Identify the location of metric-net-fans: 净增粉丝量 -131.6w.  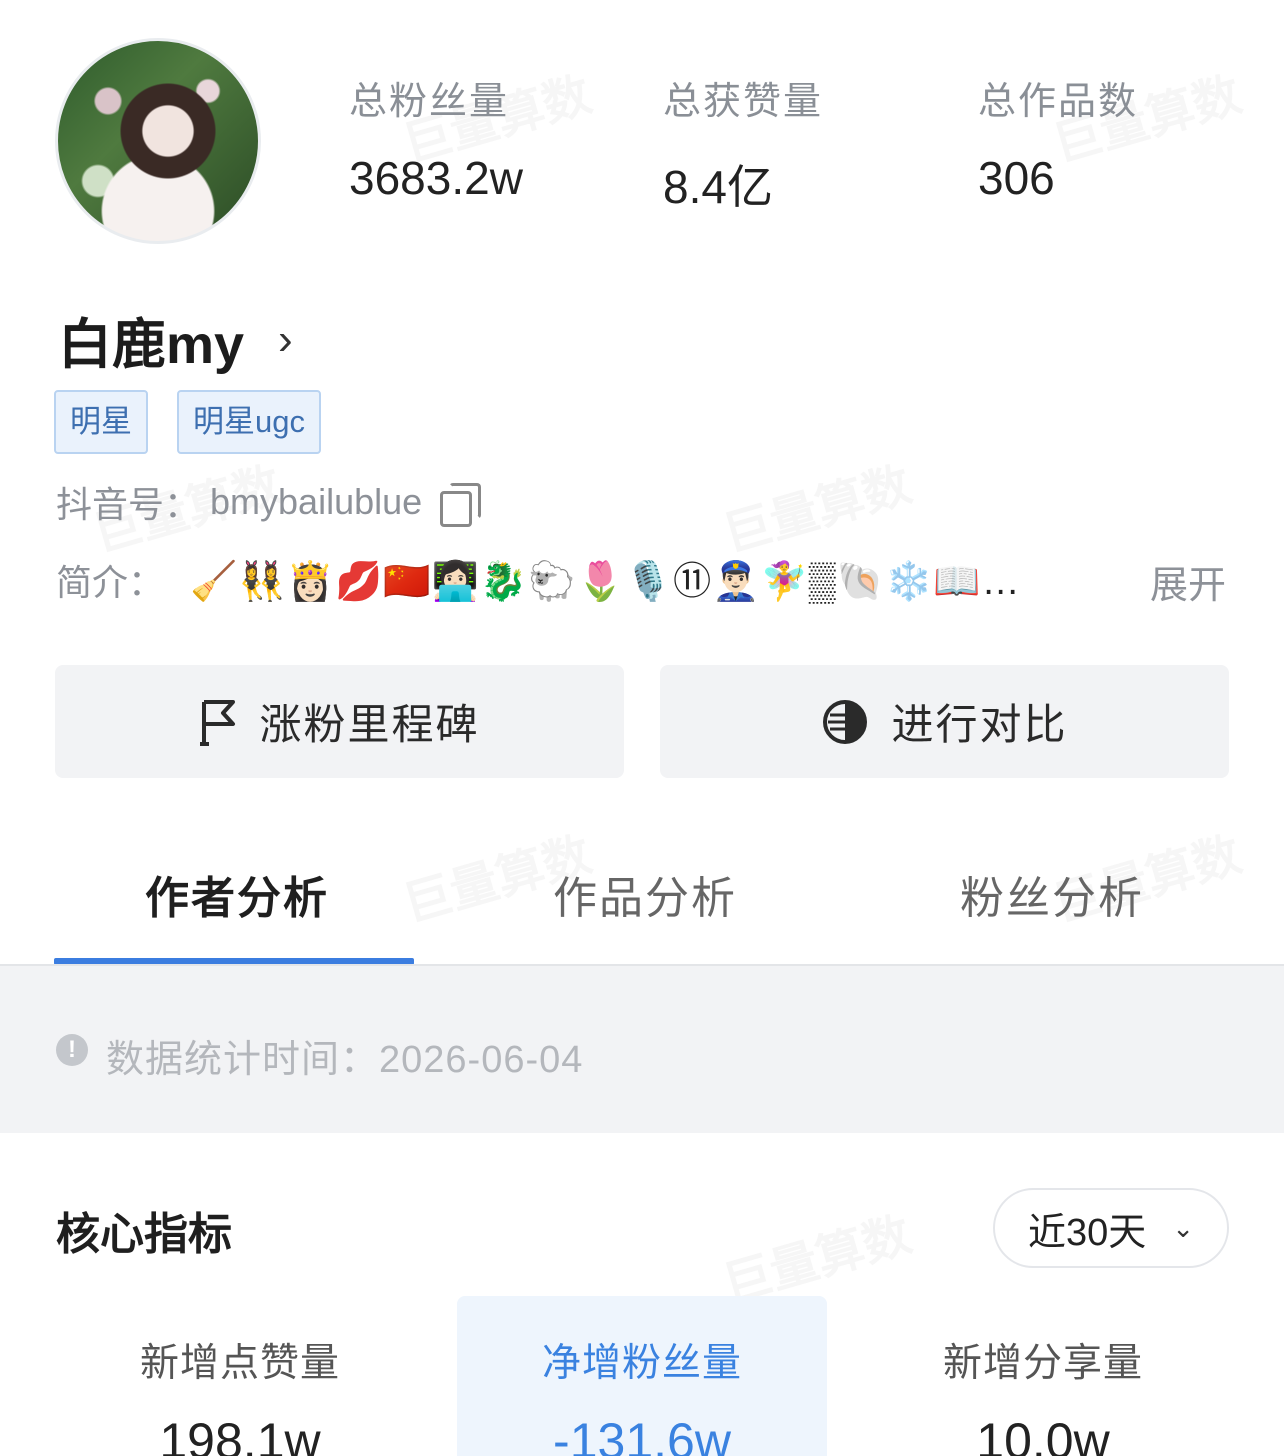
(642, 1376).